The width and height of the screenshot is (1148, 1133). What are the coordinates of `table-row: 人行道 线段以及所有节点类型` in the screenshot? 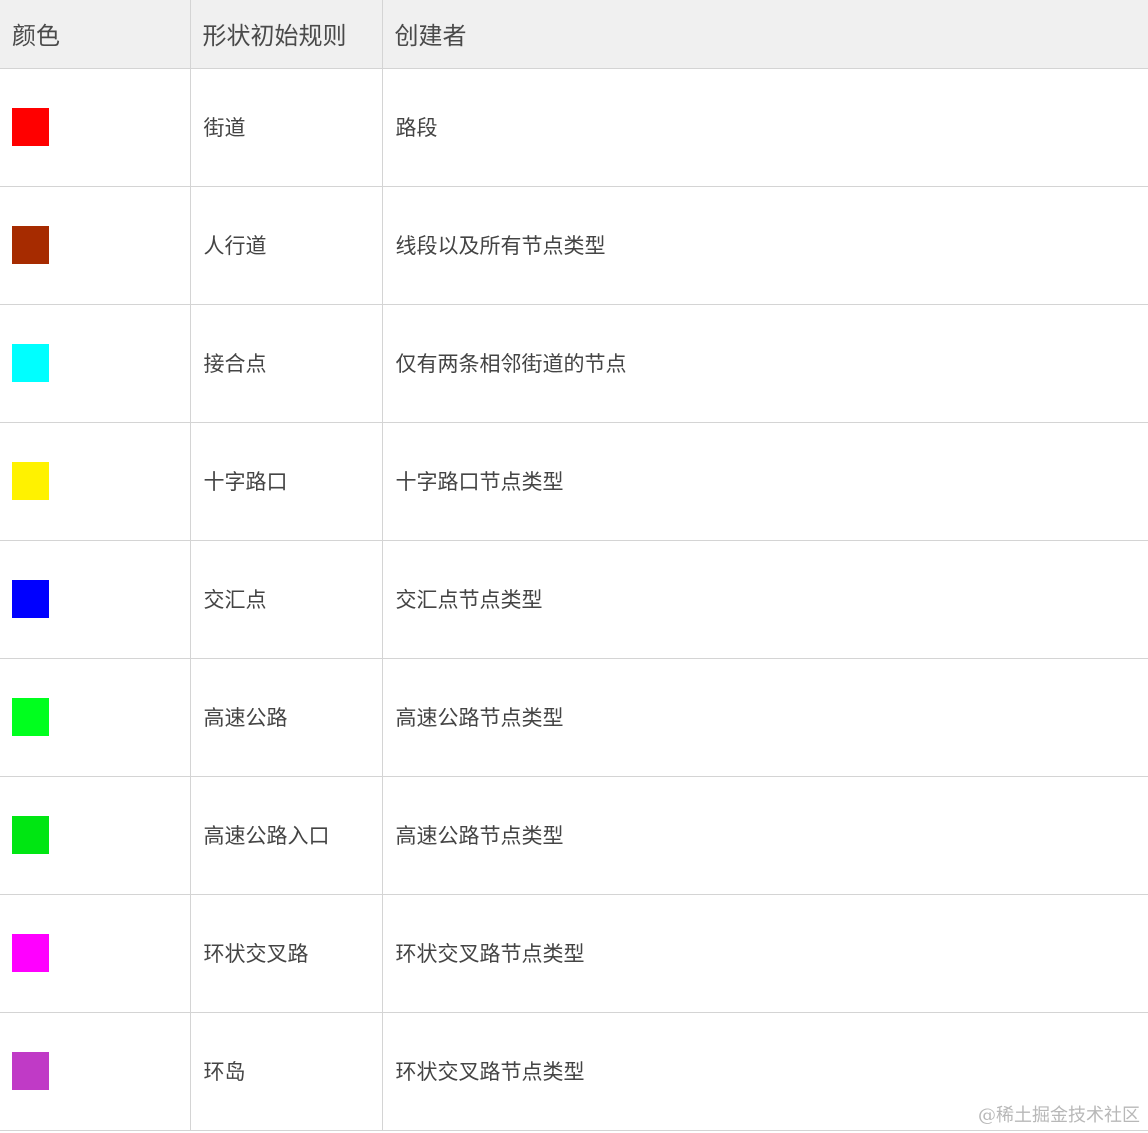 It's located at (574, 245).